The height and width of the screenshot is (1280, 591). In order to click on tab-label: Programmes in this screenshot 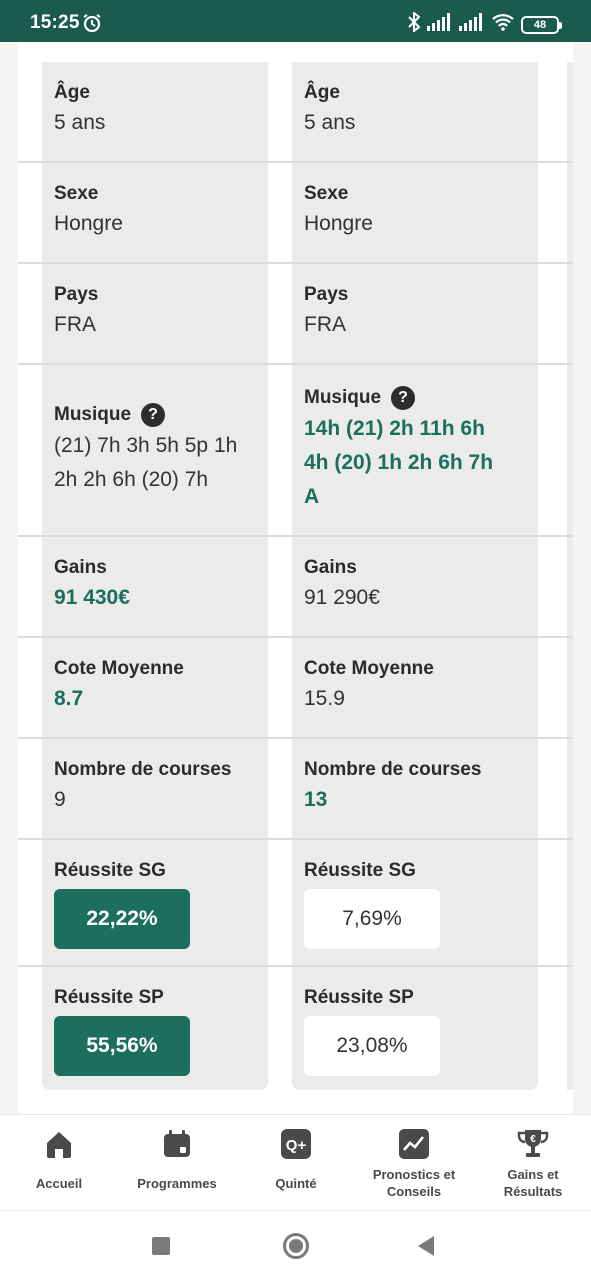, I will do `click(177, 1183)`.